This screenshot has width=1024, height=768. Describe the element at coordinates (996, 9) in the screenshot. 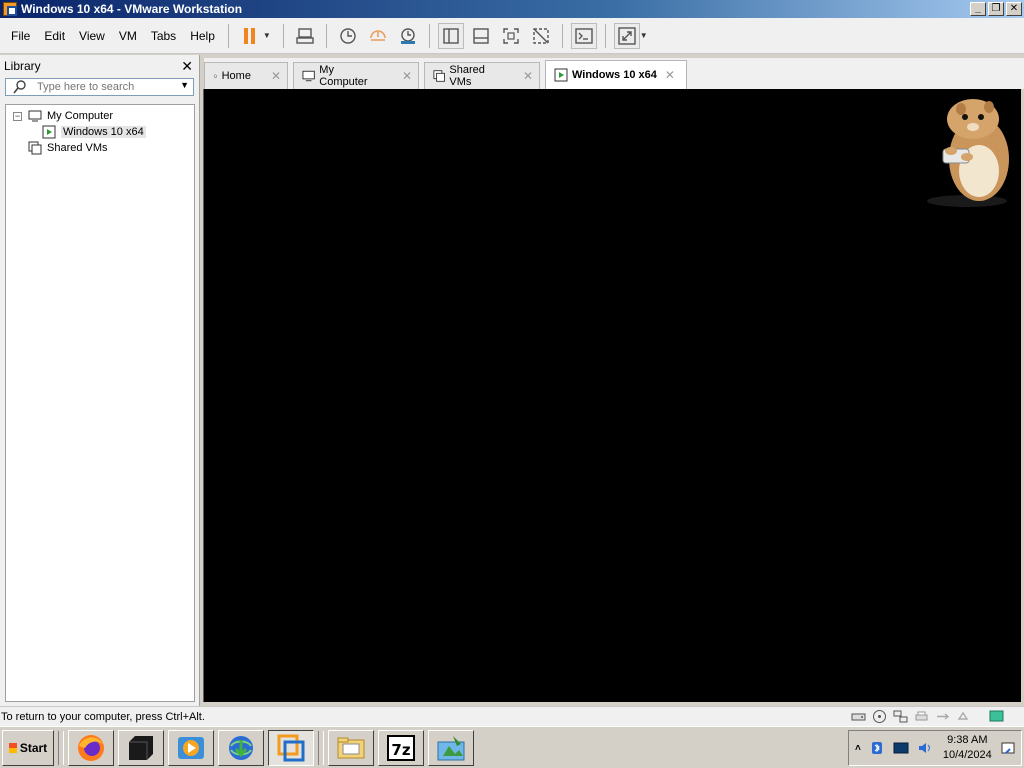

I see `restore-button: ❐` at that location.